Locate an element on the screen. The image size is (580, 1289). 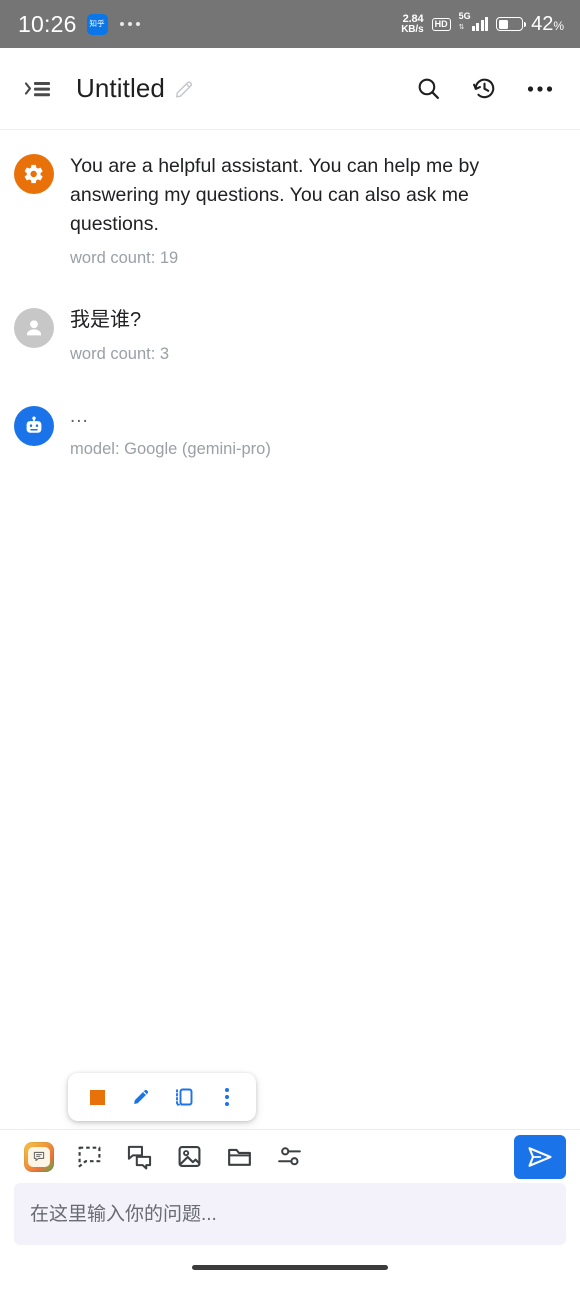
duplicate-message-button is located at coordinates (184, 1097).